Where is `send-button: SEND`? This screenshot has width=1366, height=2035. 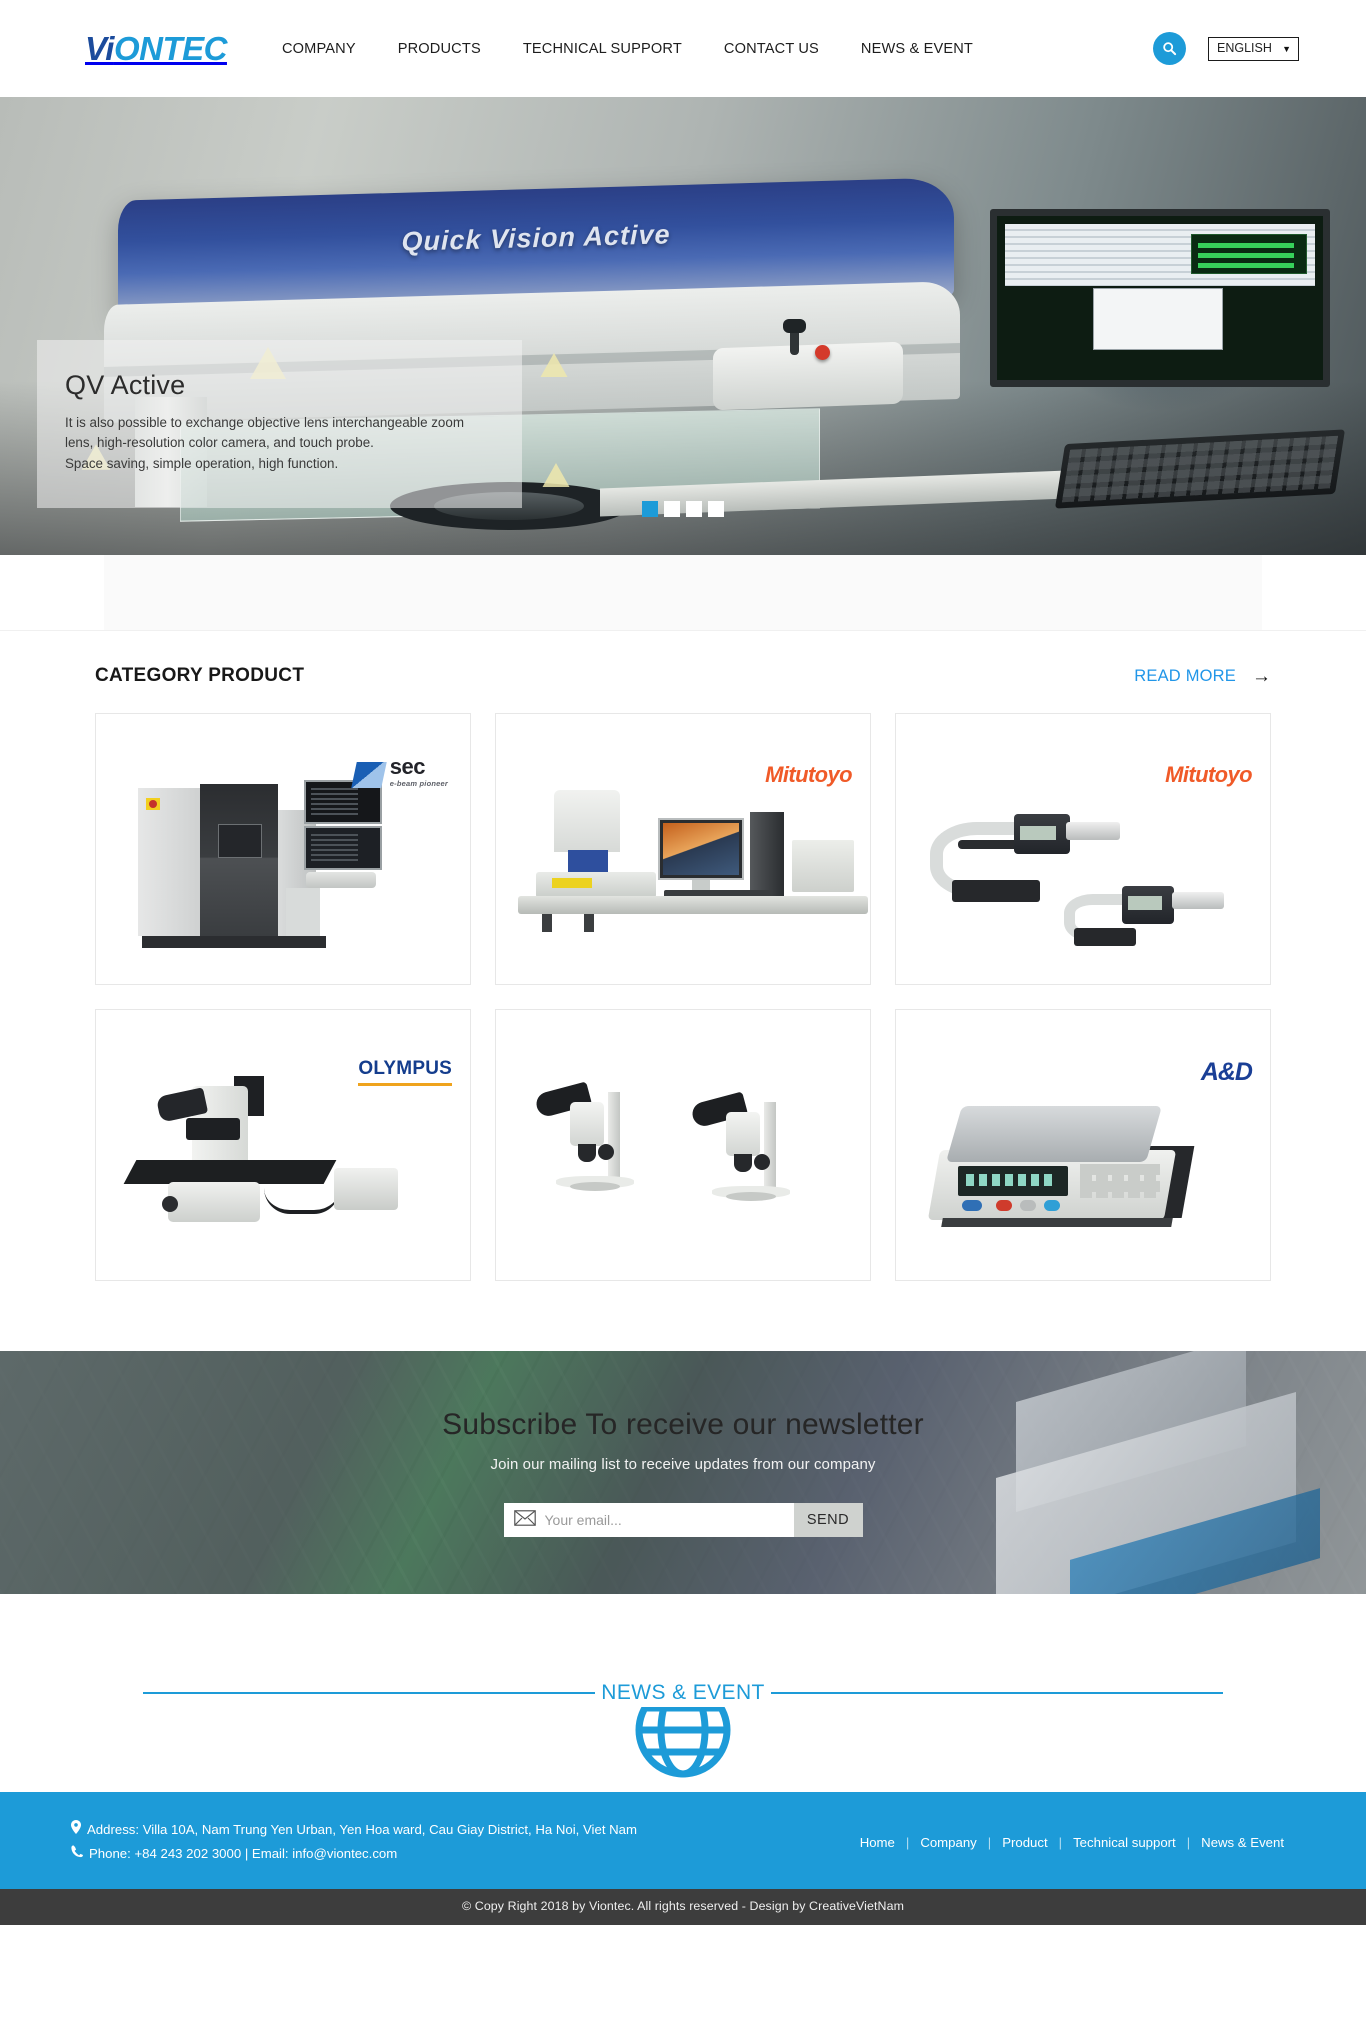
send-button: SEND is located at coordinates (828, 1520).